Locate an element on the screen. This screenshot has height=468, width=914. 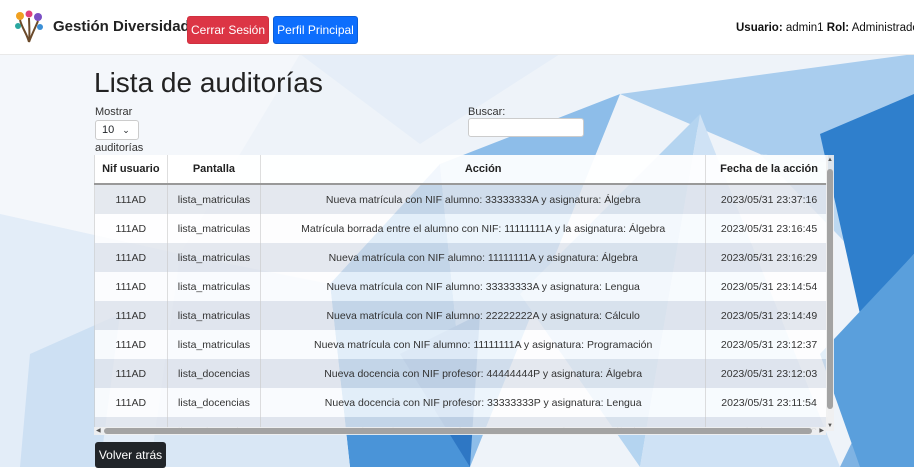
back-button: Volver atrás is located at coordinates (130, 455).